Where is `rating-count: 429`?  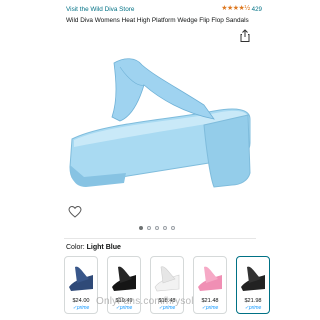 rating-count: 429 is located at coordinates (257, 9).